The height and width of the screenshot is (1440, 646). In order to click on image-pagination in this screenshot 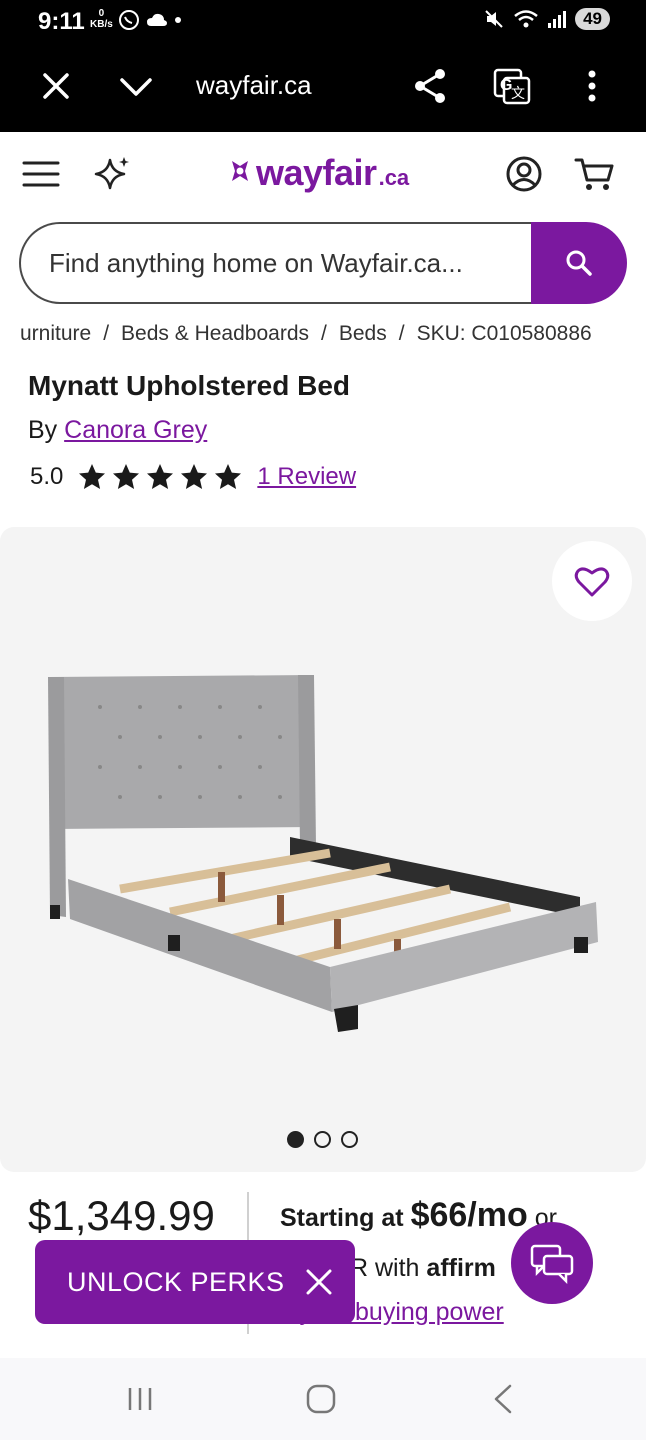, I will do `click(322, 1139)`.